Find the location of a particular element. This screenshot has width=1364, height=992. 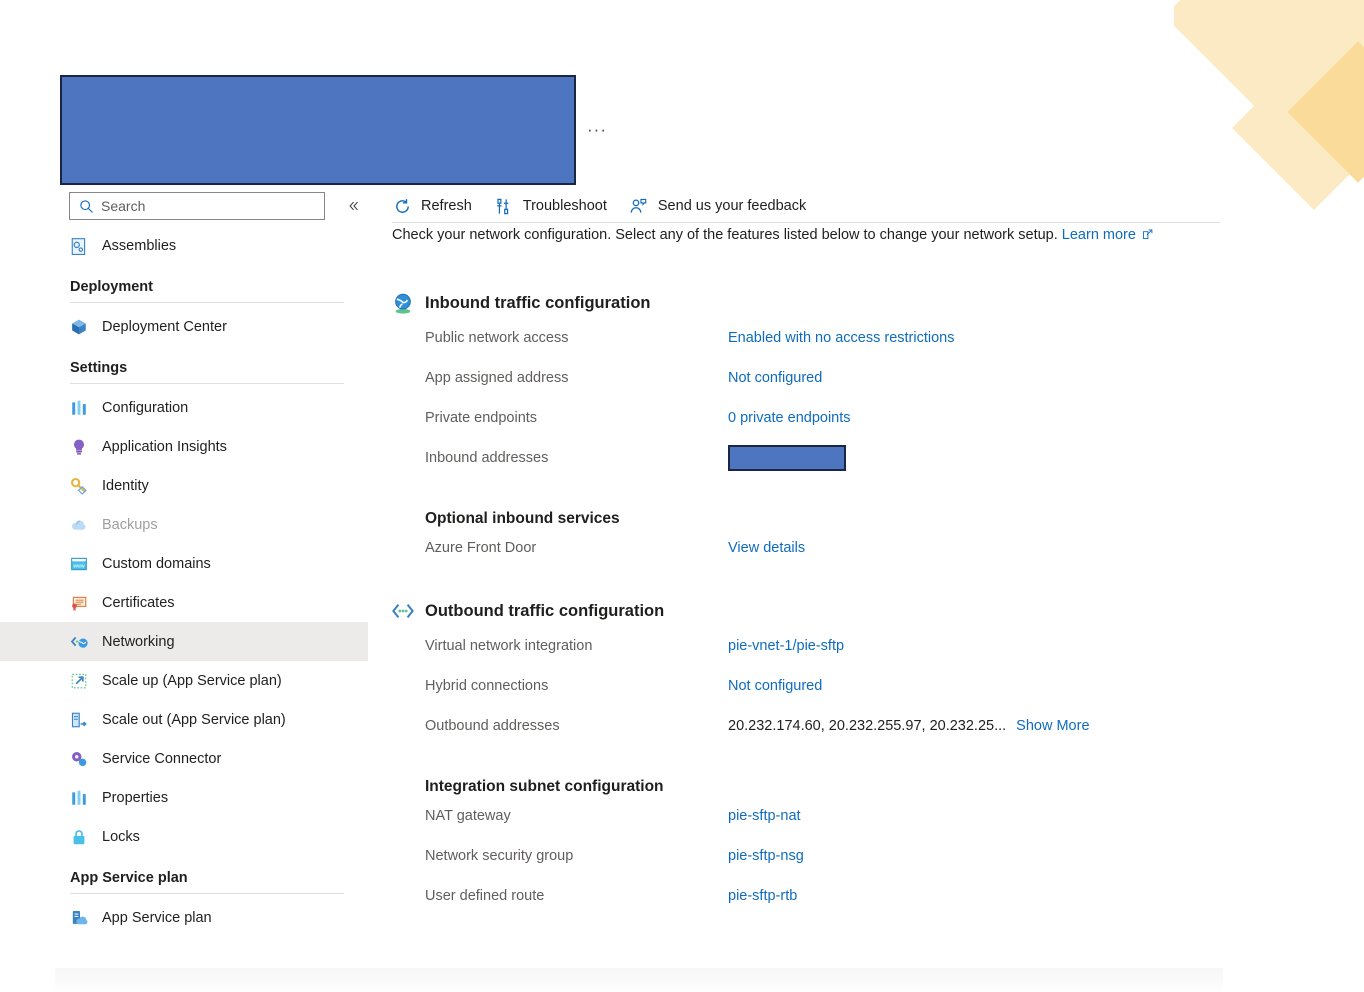

property-value-link: pie-sftp-rtb is located at coordinates (762, 896).